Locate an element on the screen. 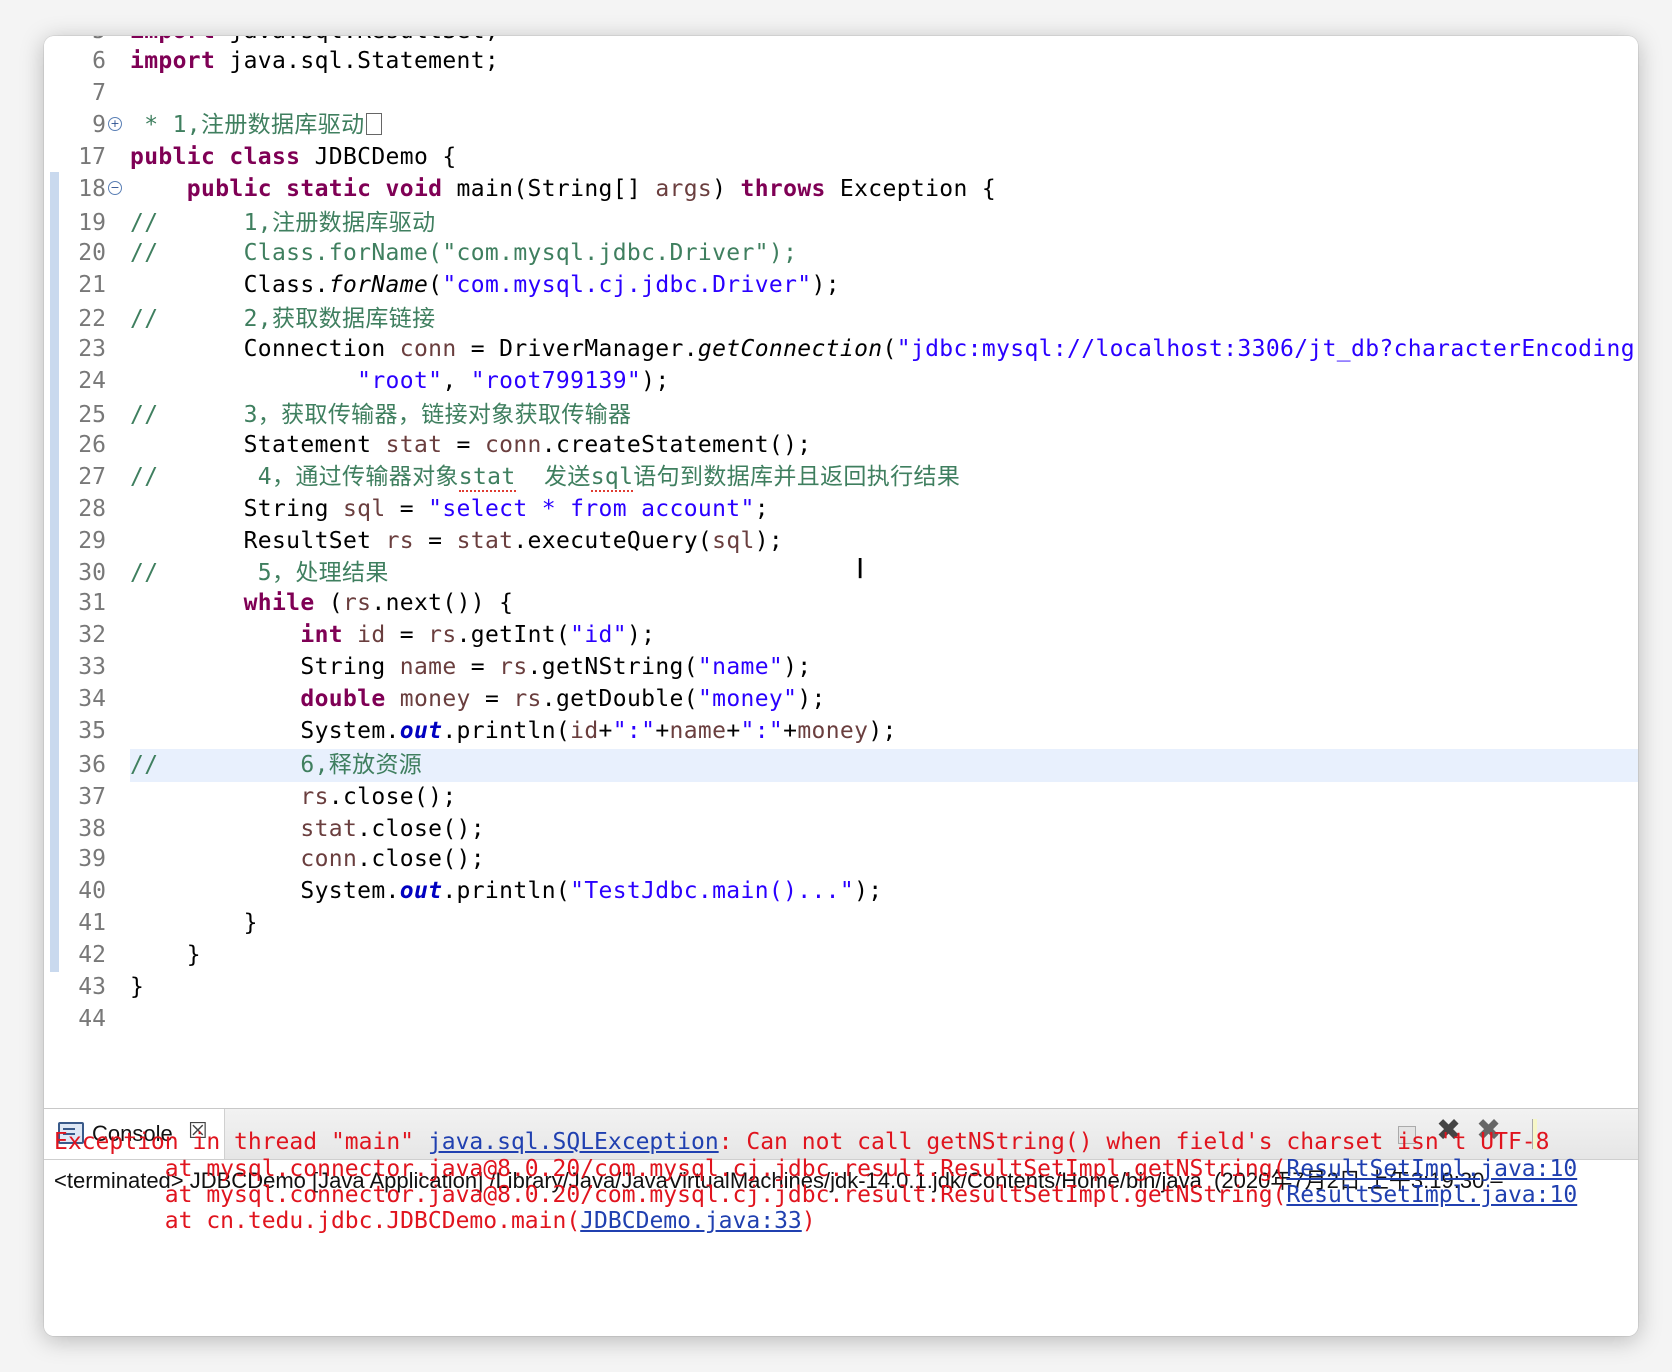 Image resolution: width=1672 pixels, height=1372 pixels. code-token: // 1,注册数据库驱动 is located at coordinates (283, 223).